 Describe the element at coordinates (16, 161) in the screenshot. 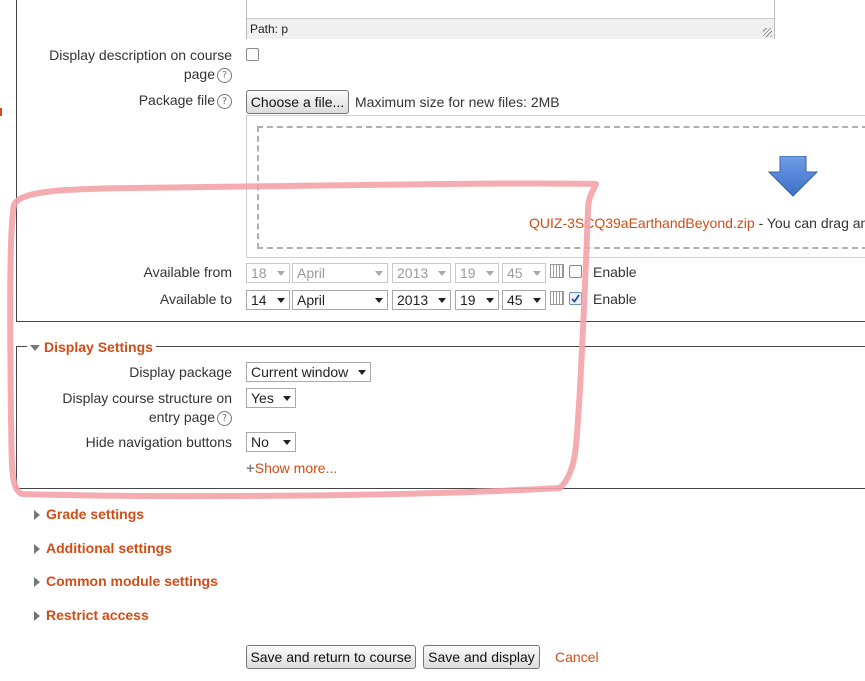

I see `fieldset-border-left` at that location.